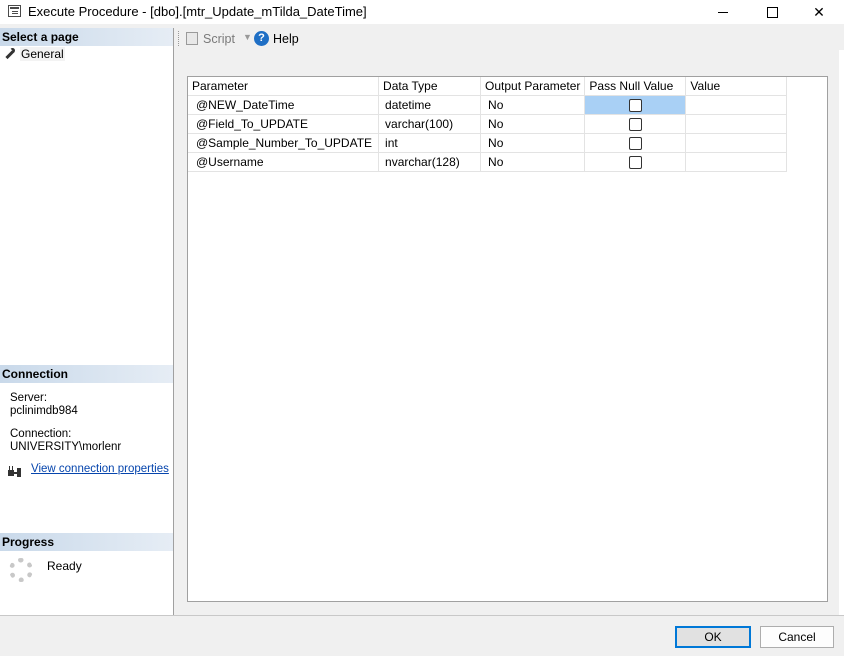  I want to click on column-header-pass-null-value: Pass Null Value, so click(635, 86).